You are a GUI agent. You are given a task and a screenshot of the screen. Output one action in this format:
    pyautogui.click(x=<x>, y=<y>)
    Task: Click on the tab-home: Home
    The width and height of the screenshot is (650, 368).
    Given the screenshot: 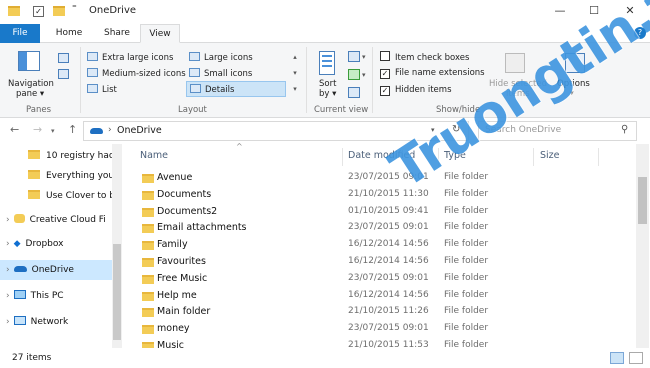 What is the action you would take?
    pyautogui.click(x=69, y=33)
    